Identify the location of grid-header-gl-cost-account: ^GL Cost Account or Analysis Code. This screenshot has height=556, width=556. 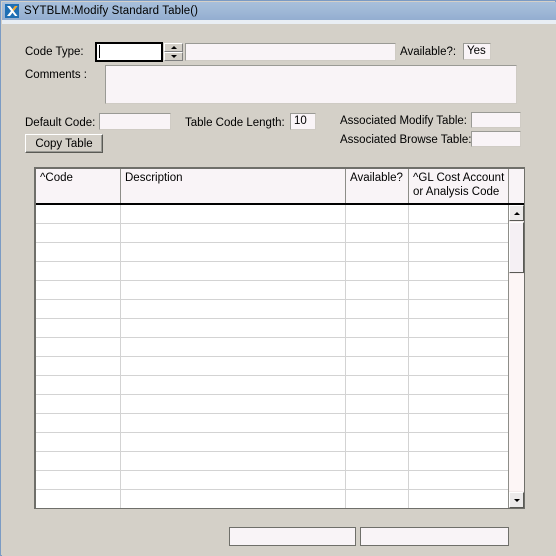
(459, 186).